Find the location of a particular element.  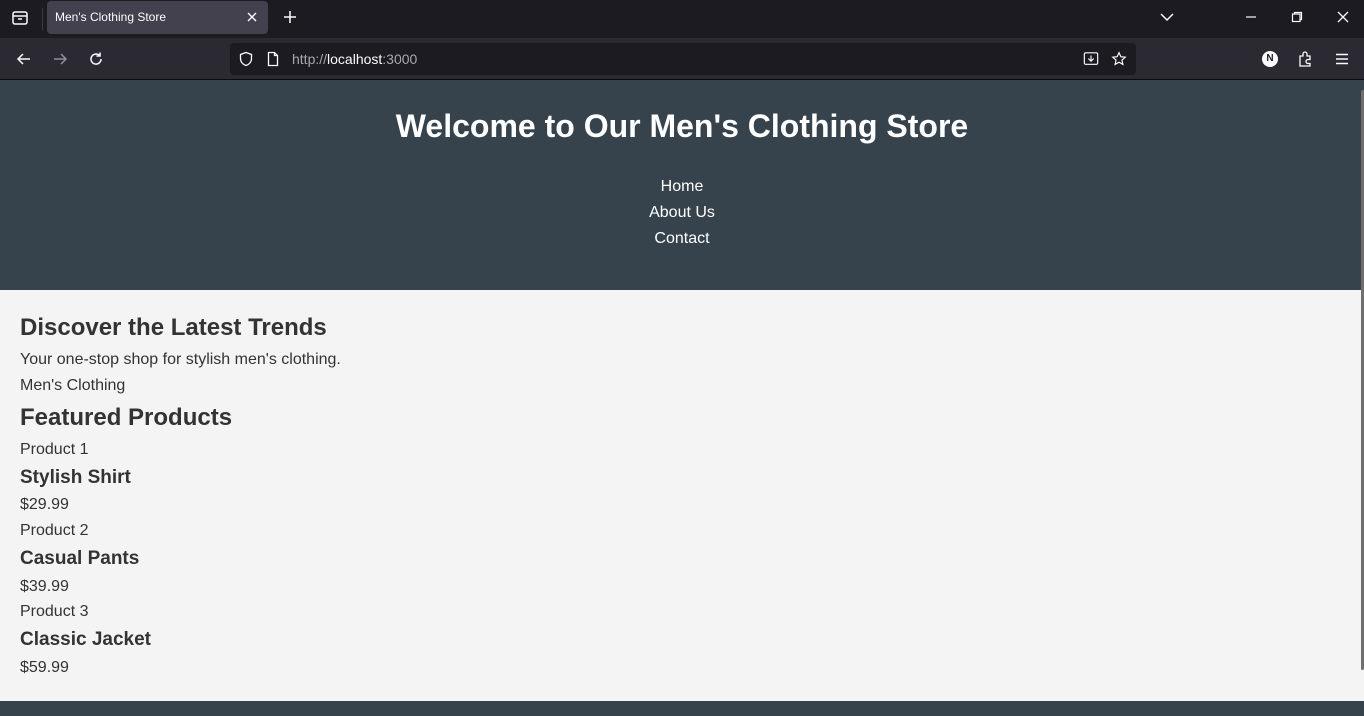

chevron-down-icon is located at coordinates (1167, 17).